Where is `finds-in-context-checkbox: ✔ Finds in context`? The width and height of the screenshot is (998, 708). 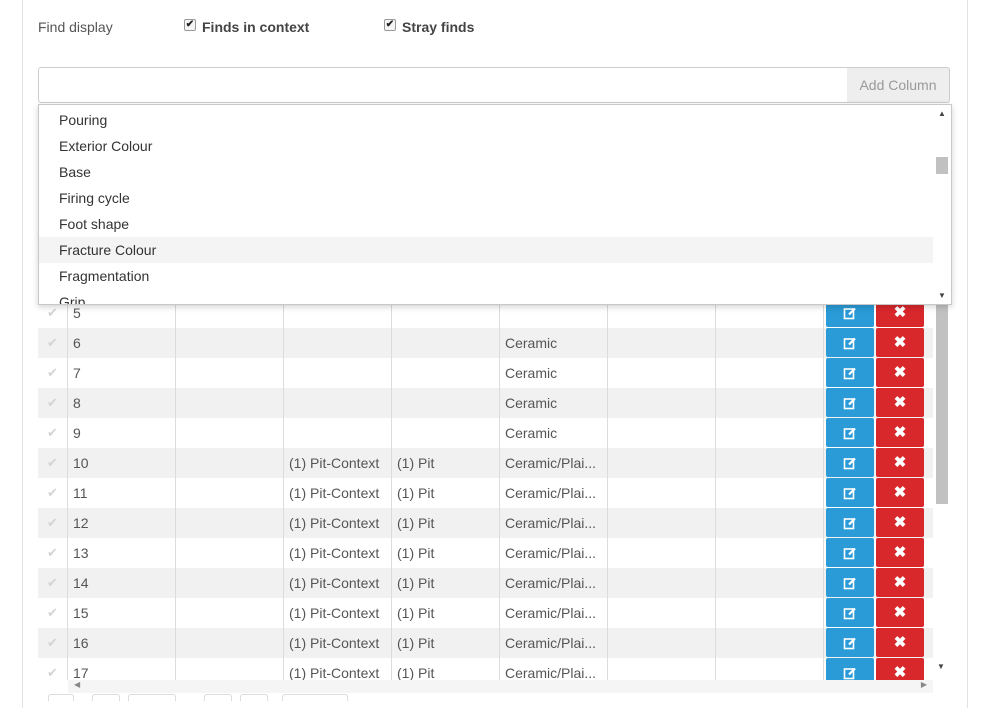 finds-in-context-checkbox: ✔ Finds in context is located at coordinates (246, 27).